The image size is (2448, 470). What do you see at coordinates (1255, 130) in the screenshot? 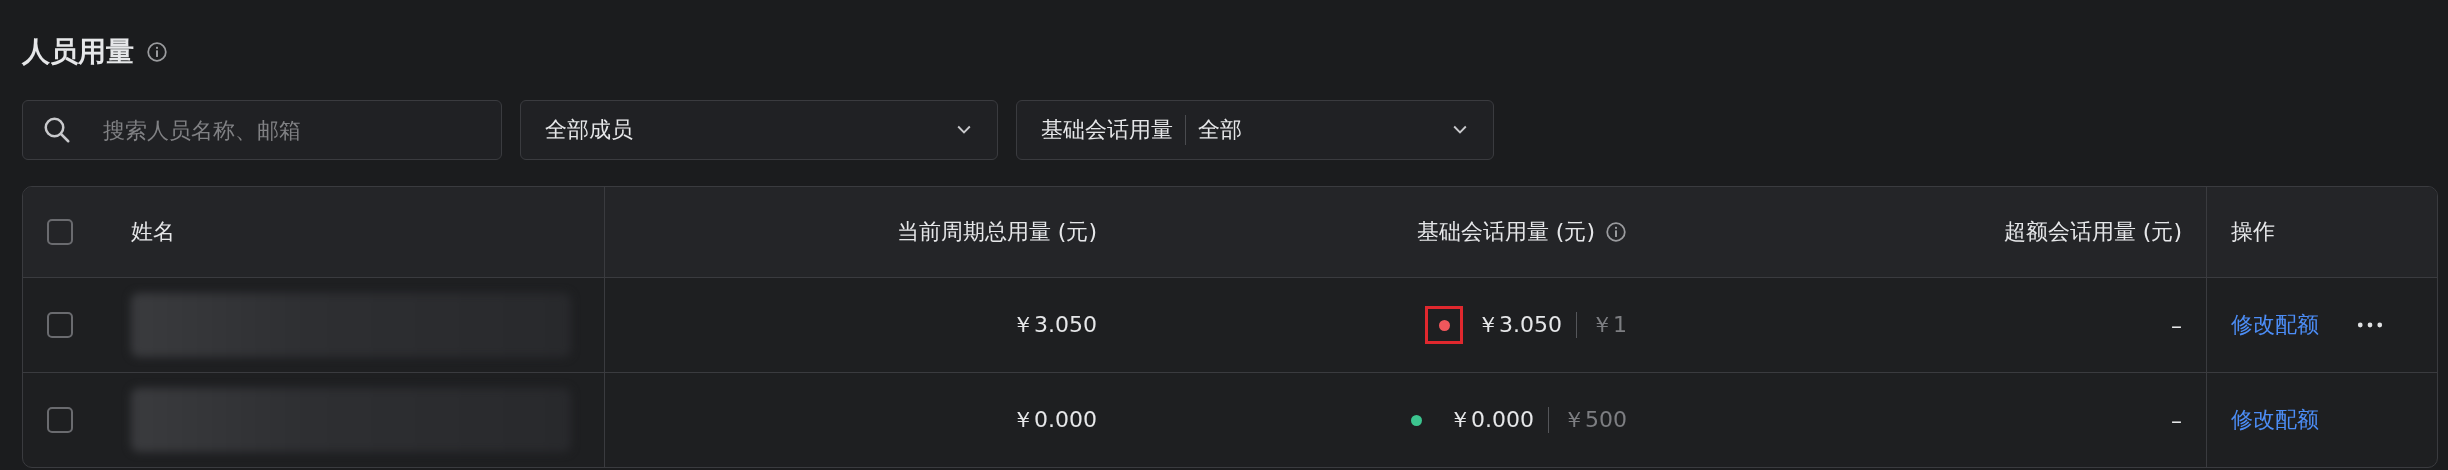
I see `usage-dropdown: 基础会话用量 全部` at bounding box center [1255, 130].